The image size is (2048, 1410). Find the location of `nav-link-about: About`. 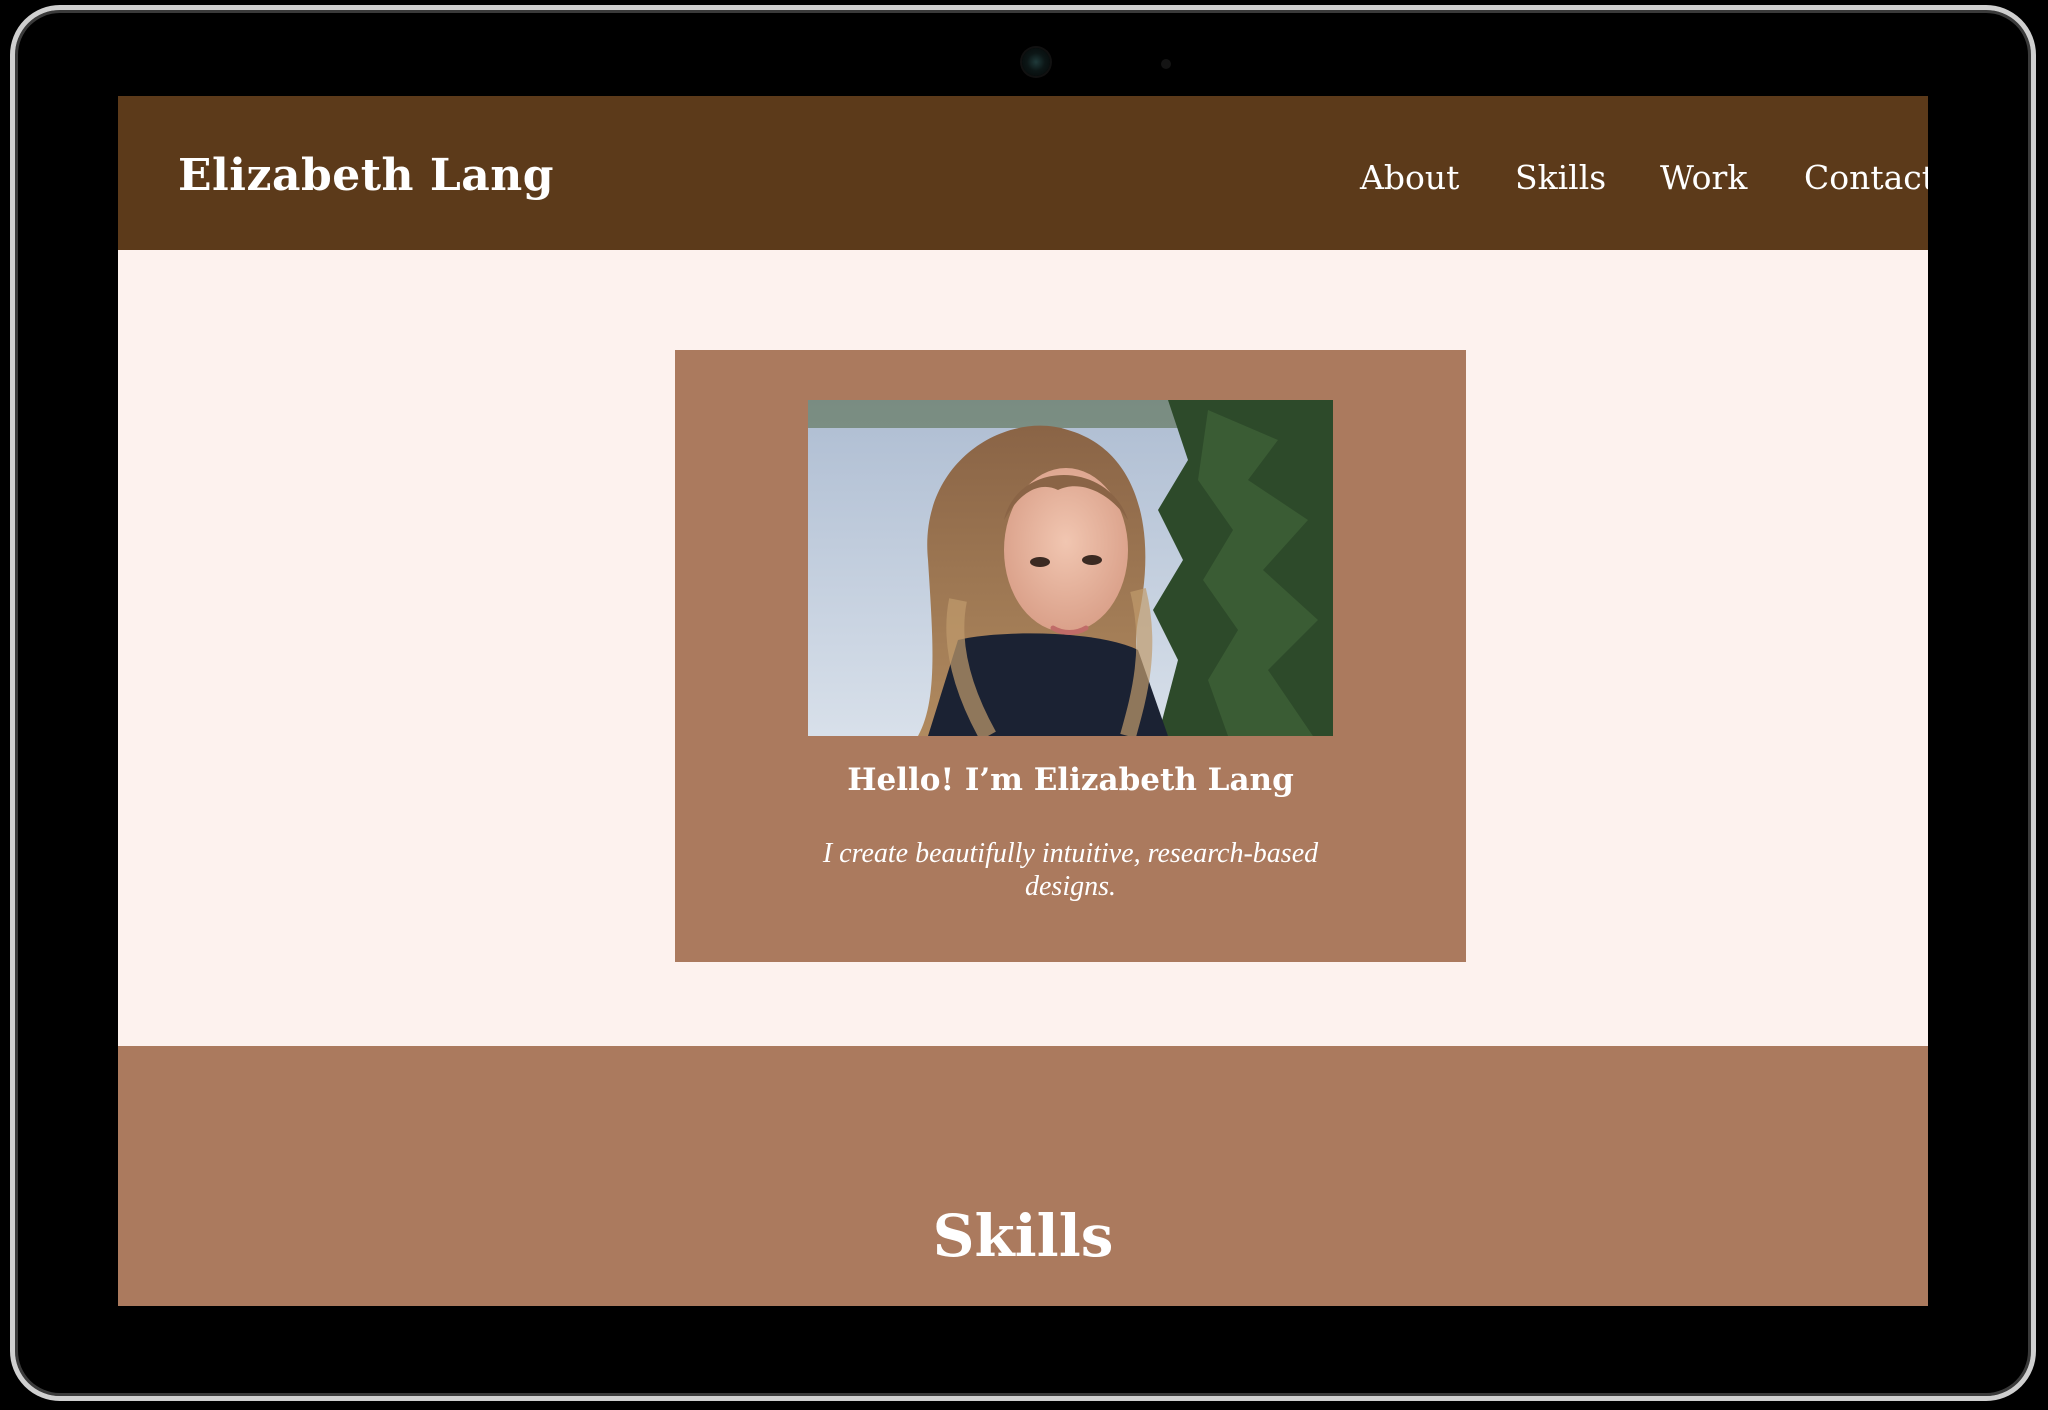

nav-link-about: About is located at coordinates (1409, 177).